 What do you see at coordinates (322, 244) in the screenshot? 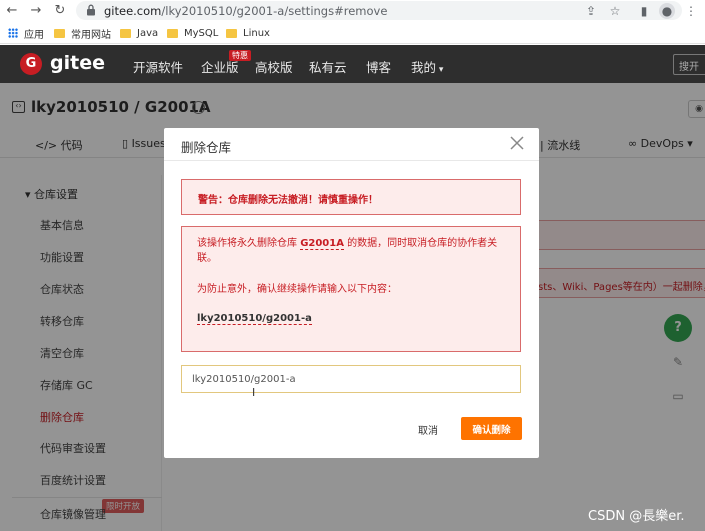
I see `desc-repo-name: G2001A` at bounding box center [322, 244].